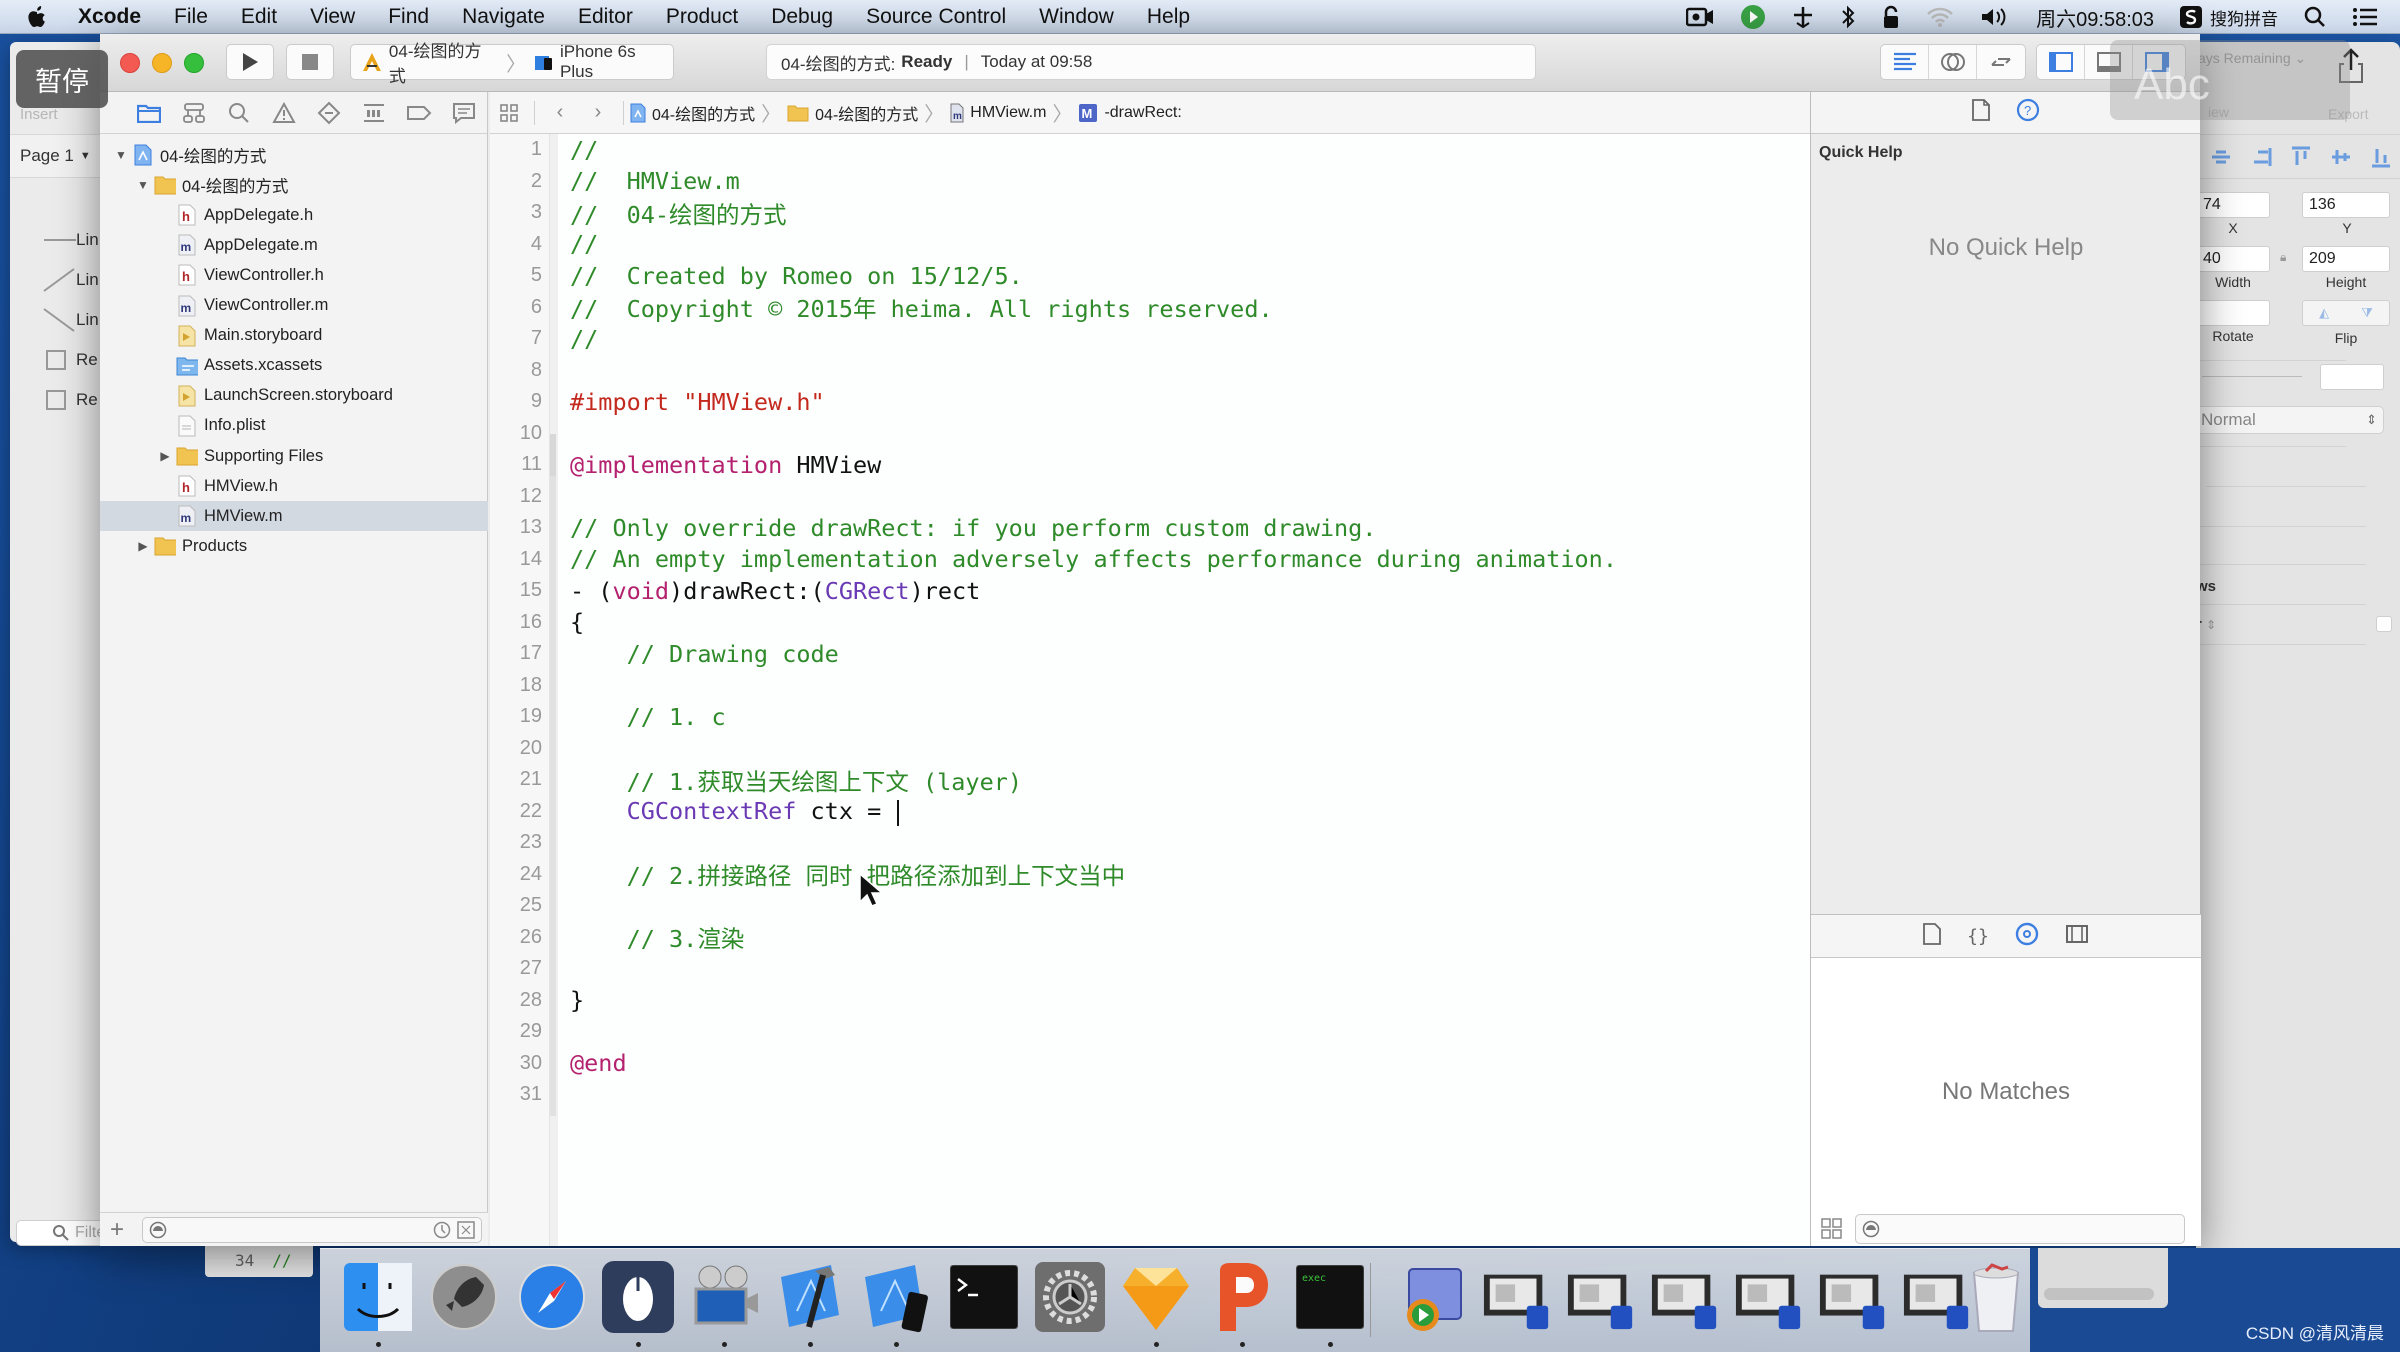 The height and width of the screenshot is (1352, 2400). I want to click on code-line: 5 // Created by Romeo on 15/12/5., so click(1150, 276).